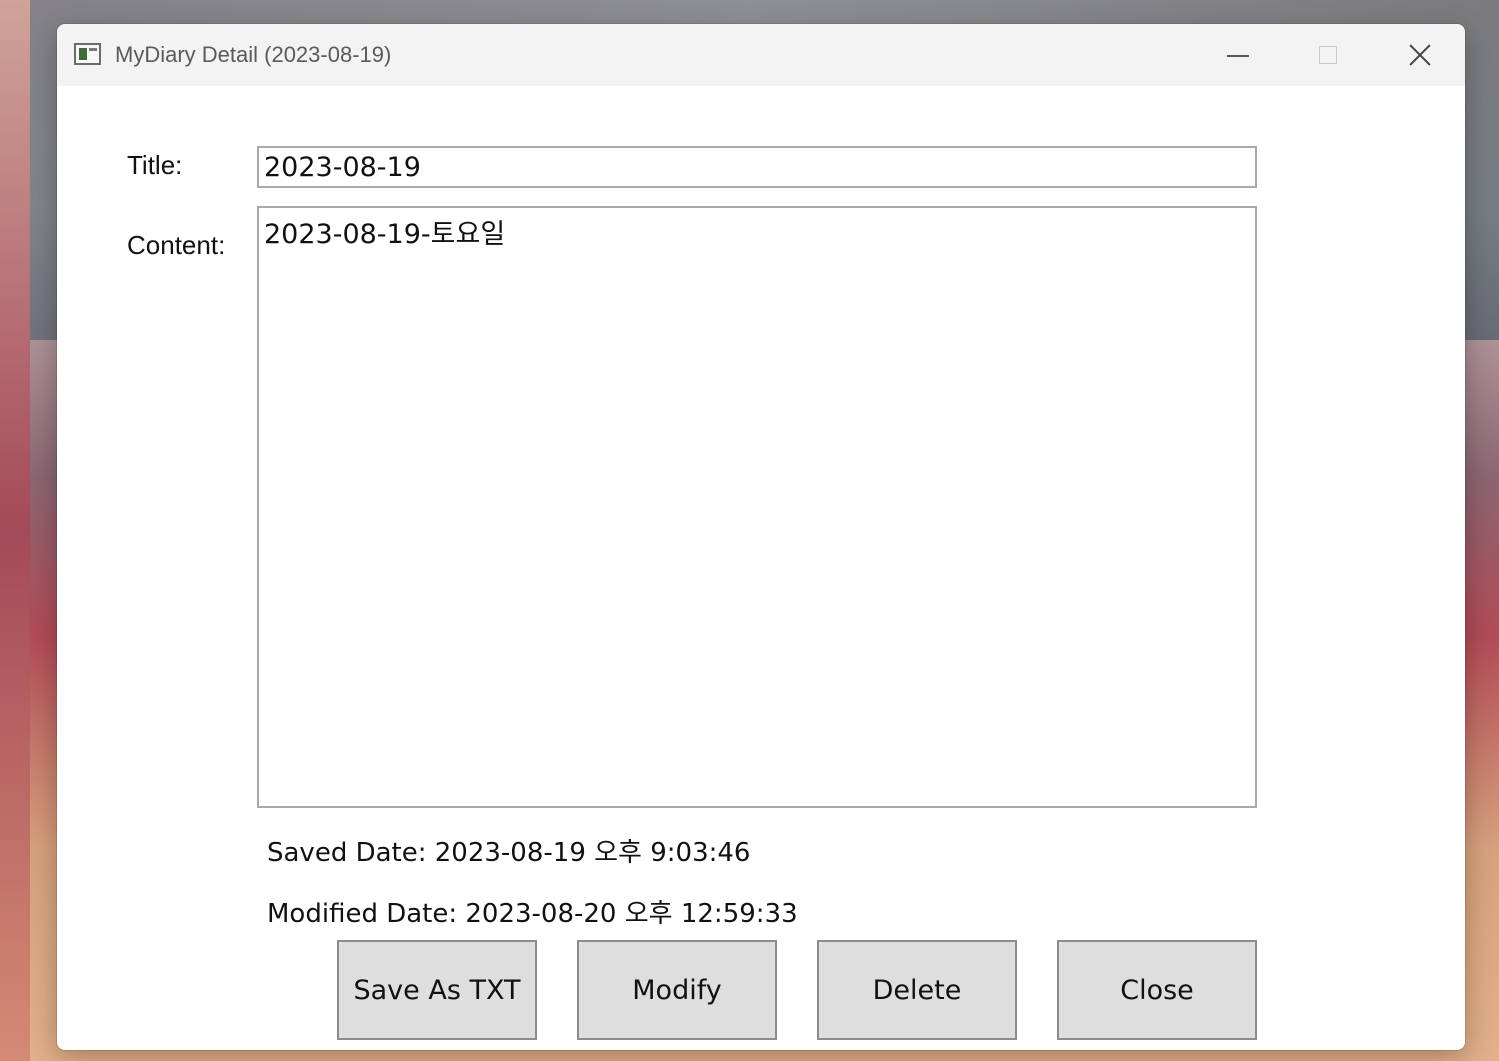 The height and width of the screenshot is (1061, 1499). What do you see at coordinates (917, 990) in the screenshot?
I see `delete-button: Delete` at bounding box center [917, 990].